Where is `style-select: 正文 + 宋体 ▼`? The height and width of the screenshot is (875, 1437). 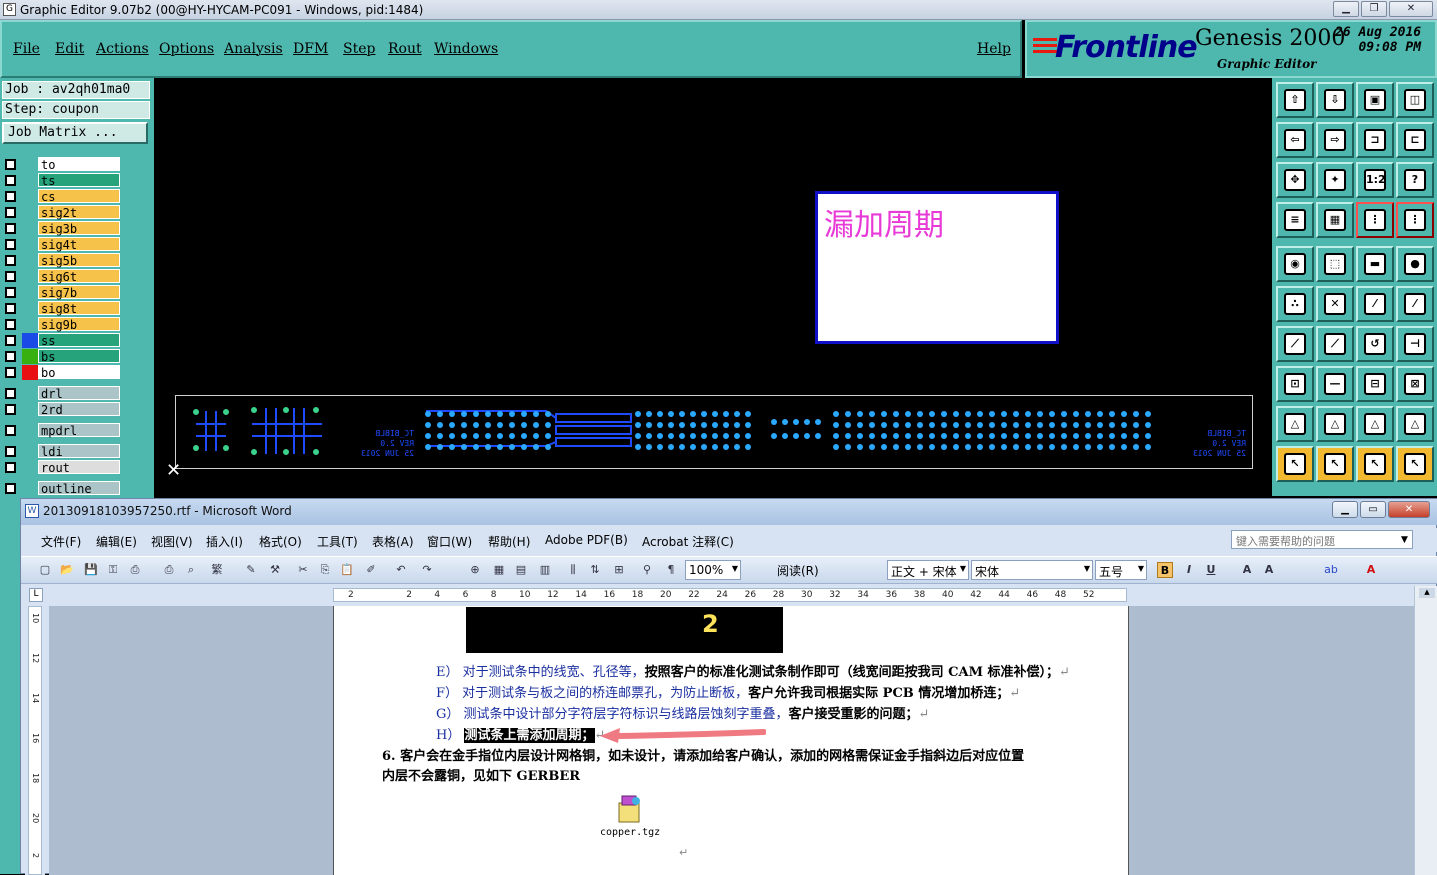
style-select: 正文 + 宋体 ▼ is located at coordinates (928, 570).